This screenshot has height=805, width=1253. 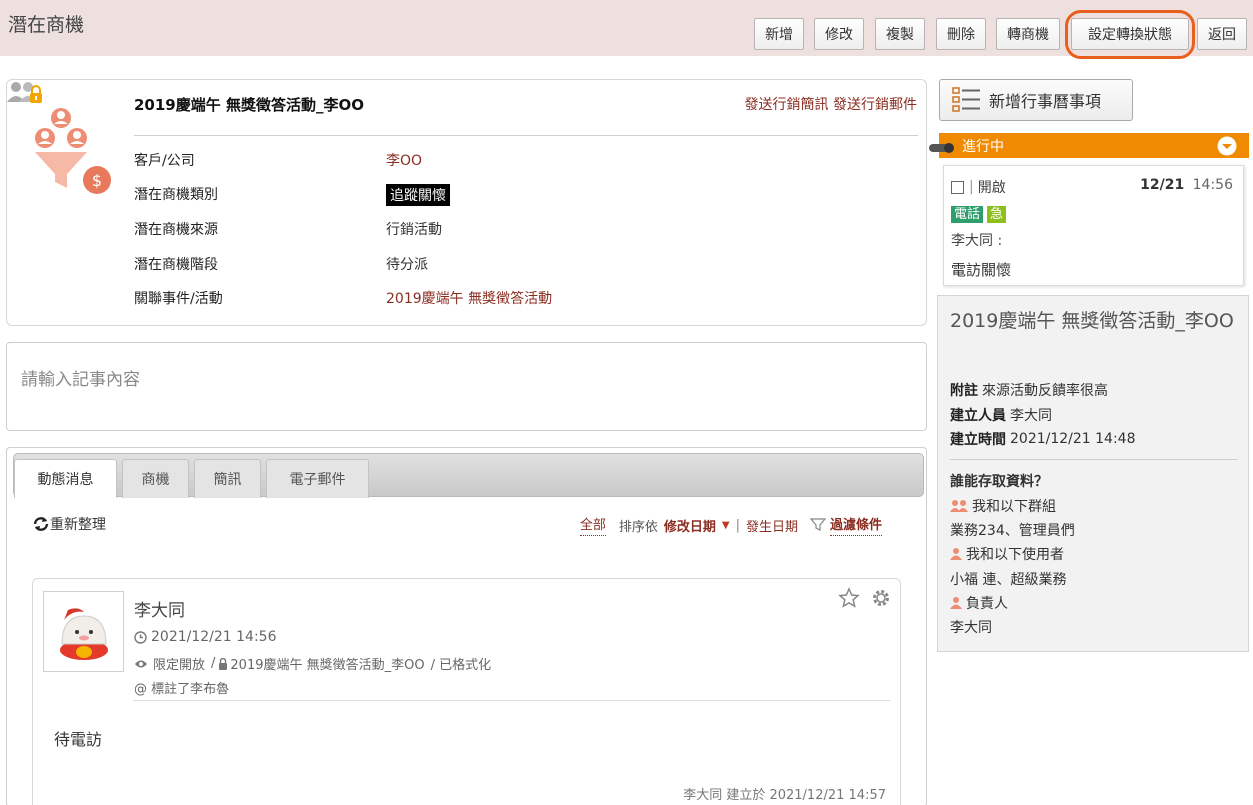 I want to click on filter-conditions-link: 過濾條件, so click(x=855, y=525).